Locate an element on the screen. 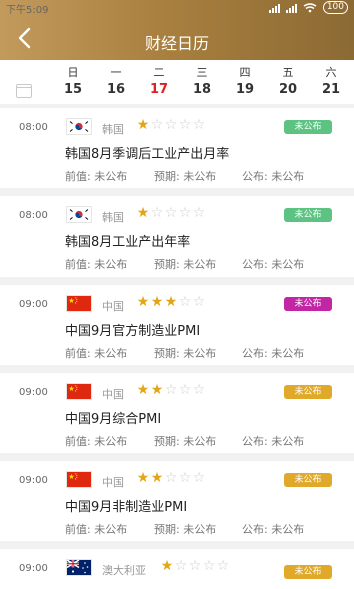  date-number: 16 is located at coordinates (116, 89).